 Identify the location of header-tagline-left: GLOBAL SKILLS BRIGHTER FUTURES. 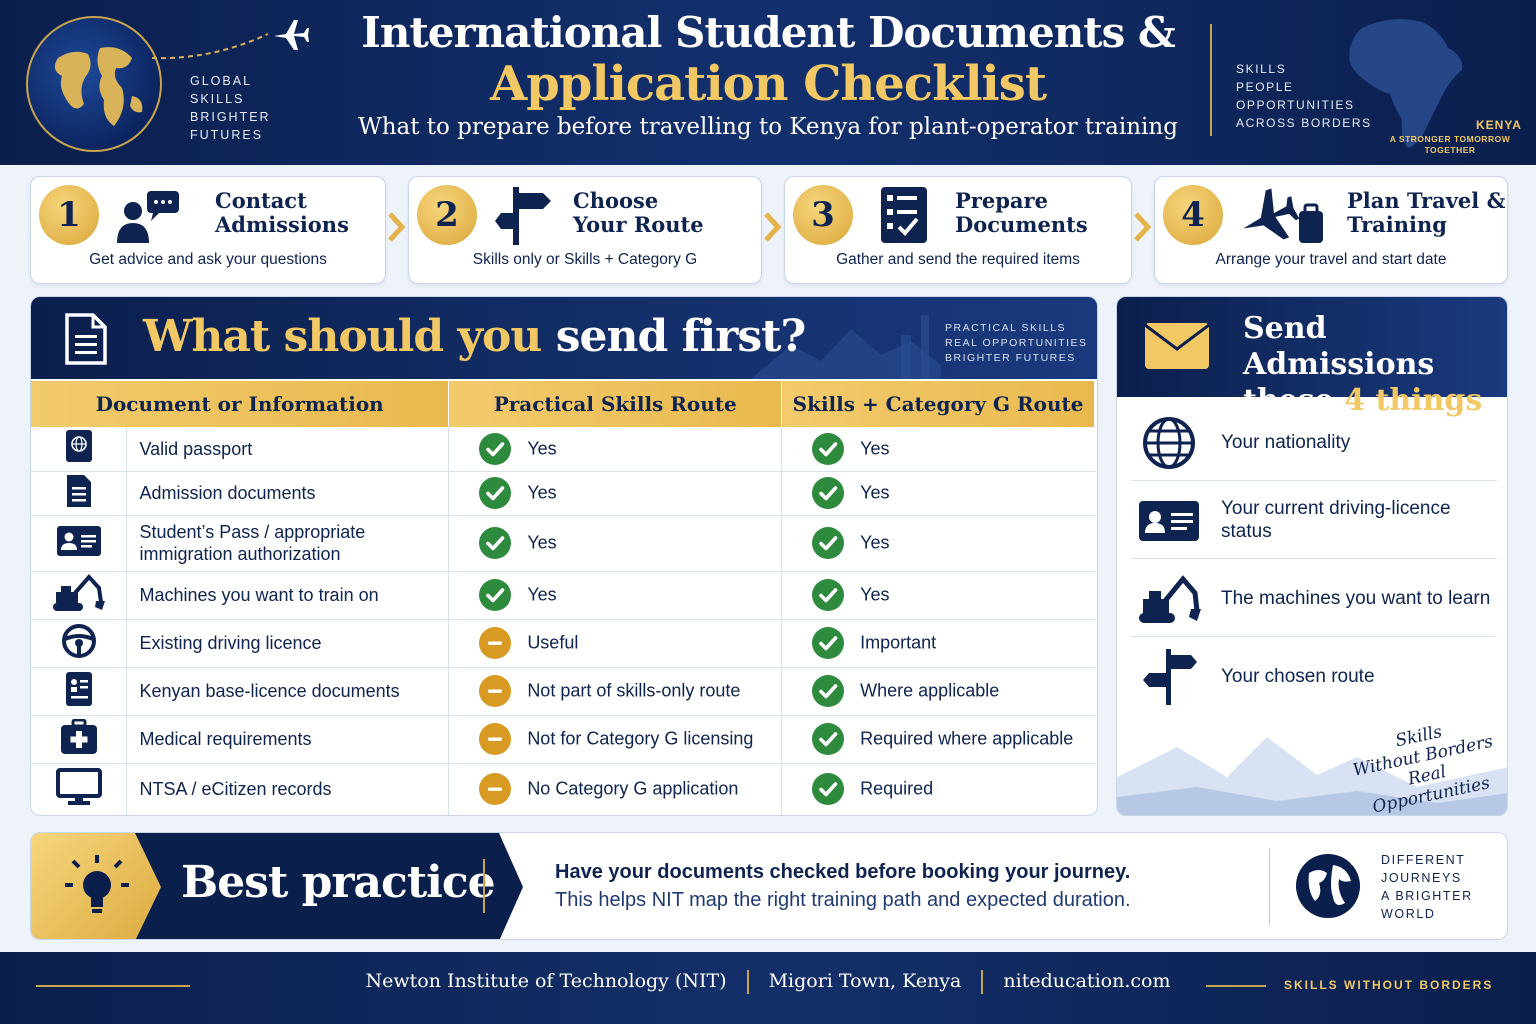
(230, 108).